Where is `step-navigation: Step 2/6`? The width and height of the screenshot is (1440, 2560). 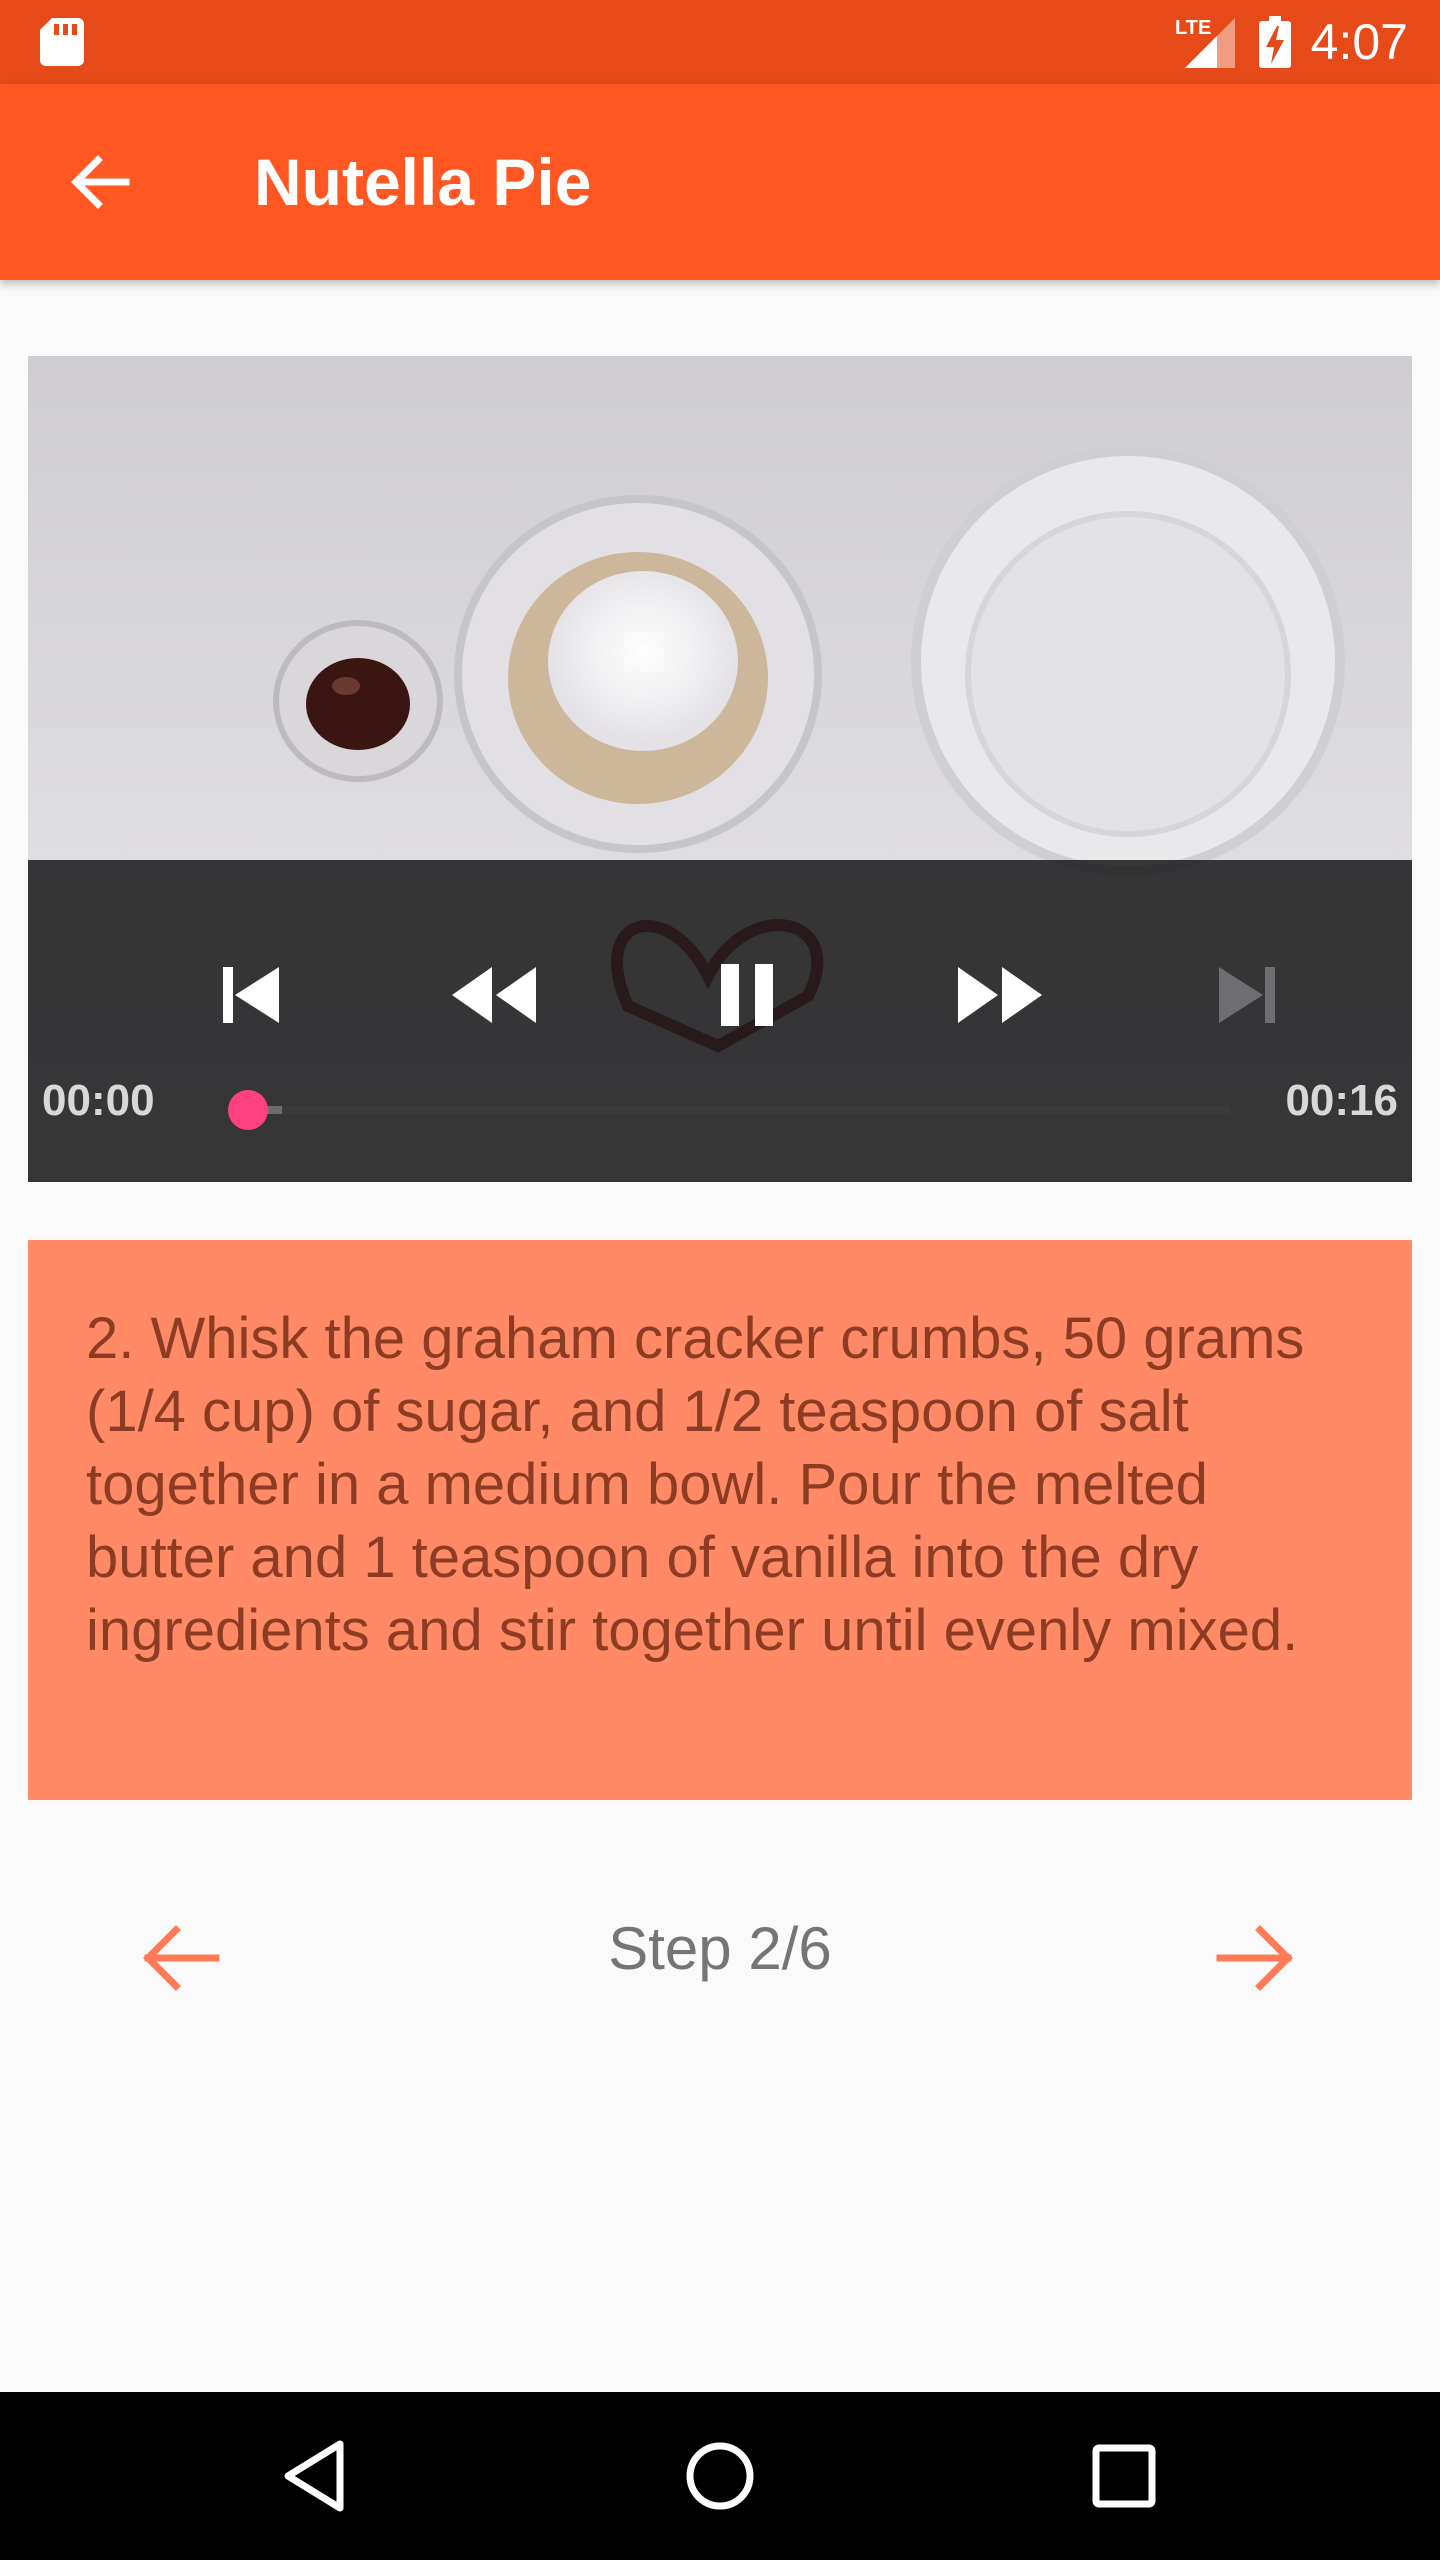 step-navigation: Step 2/6 is located at coordinates (720, 1950).